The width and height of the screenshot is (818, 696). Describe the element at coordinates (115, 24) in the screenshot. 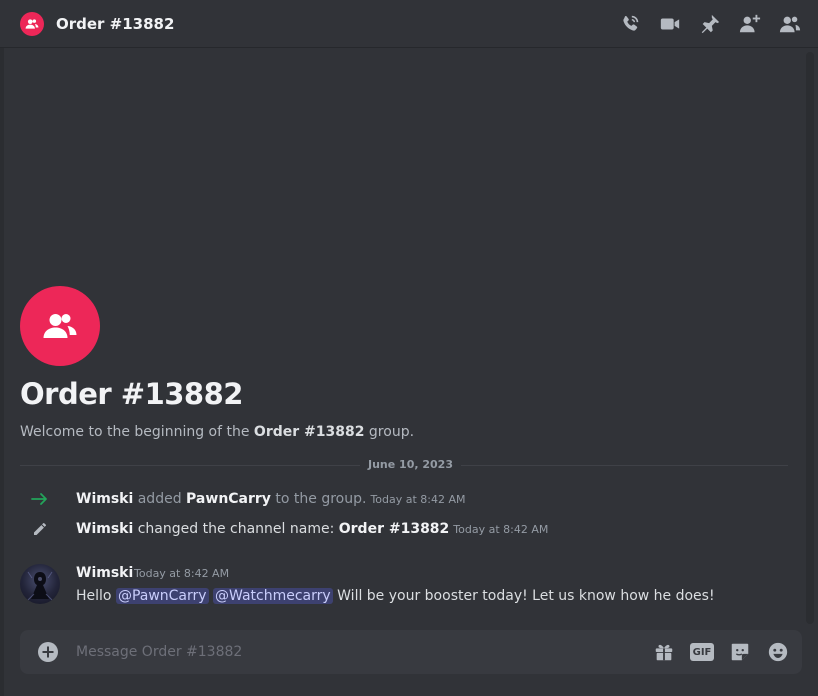

I see `channel-title: Order #13882` at that location.